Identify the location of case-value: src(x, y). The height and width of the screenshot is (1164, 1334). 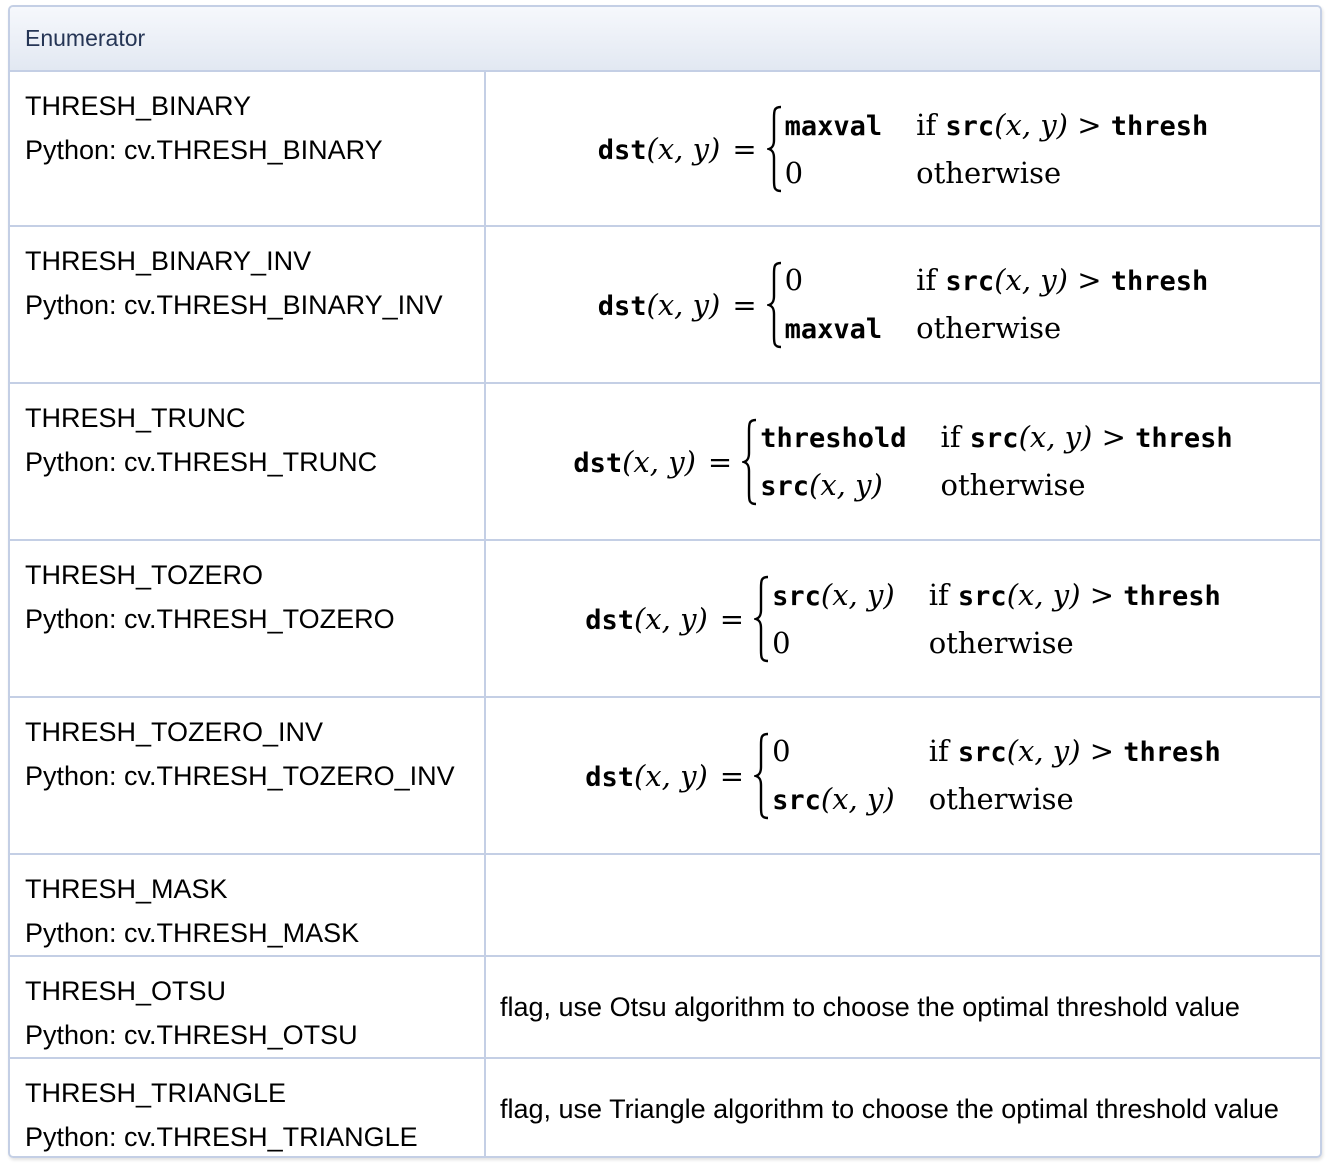
(833, 596).